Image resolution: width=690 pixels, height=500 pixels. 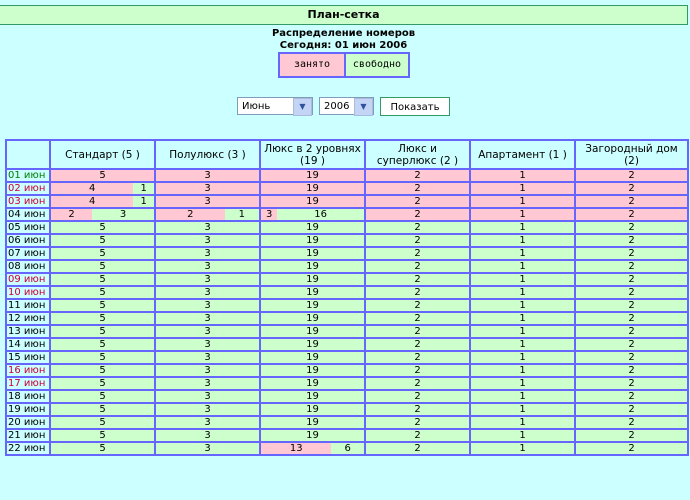 I want to click on availability-cell: 13 6, so click(x=312, y=448).